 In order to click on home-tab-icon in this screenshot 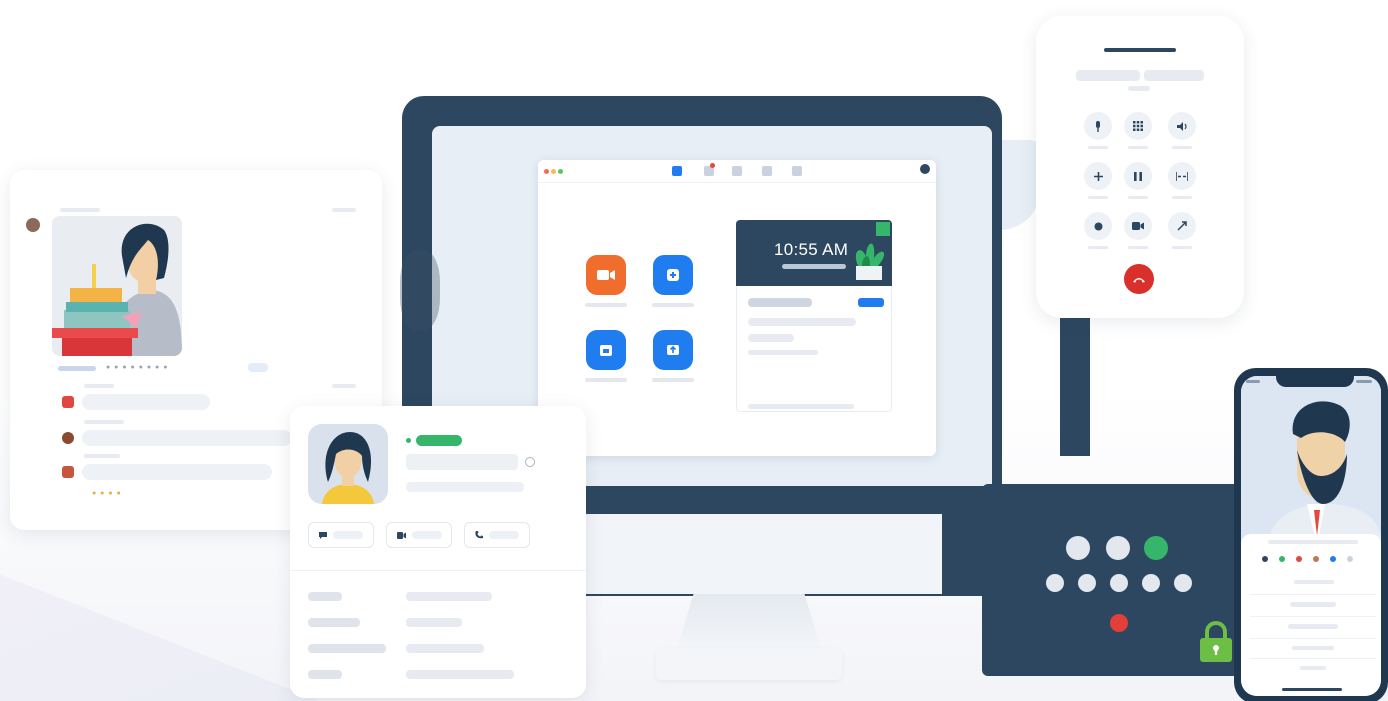, I will do `click(677, 171)`.